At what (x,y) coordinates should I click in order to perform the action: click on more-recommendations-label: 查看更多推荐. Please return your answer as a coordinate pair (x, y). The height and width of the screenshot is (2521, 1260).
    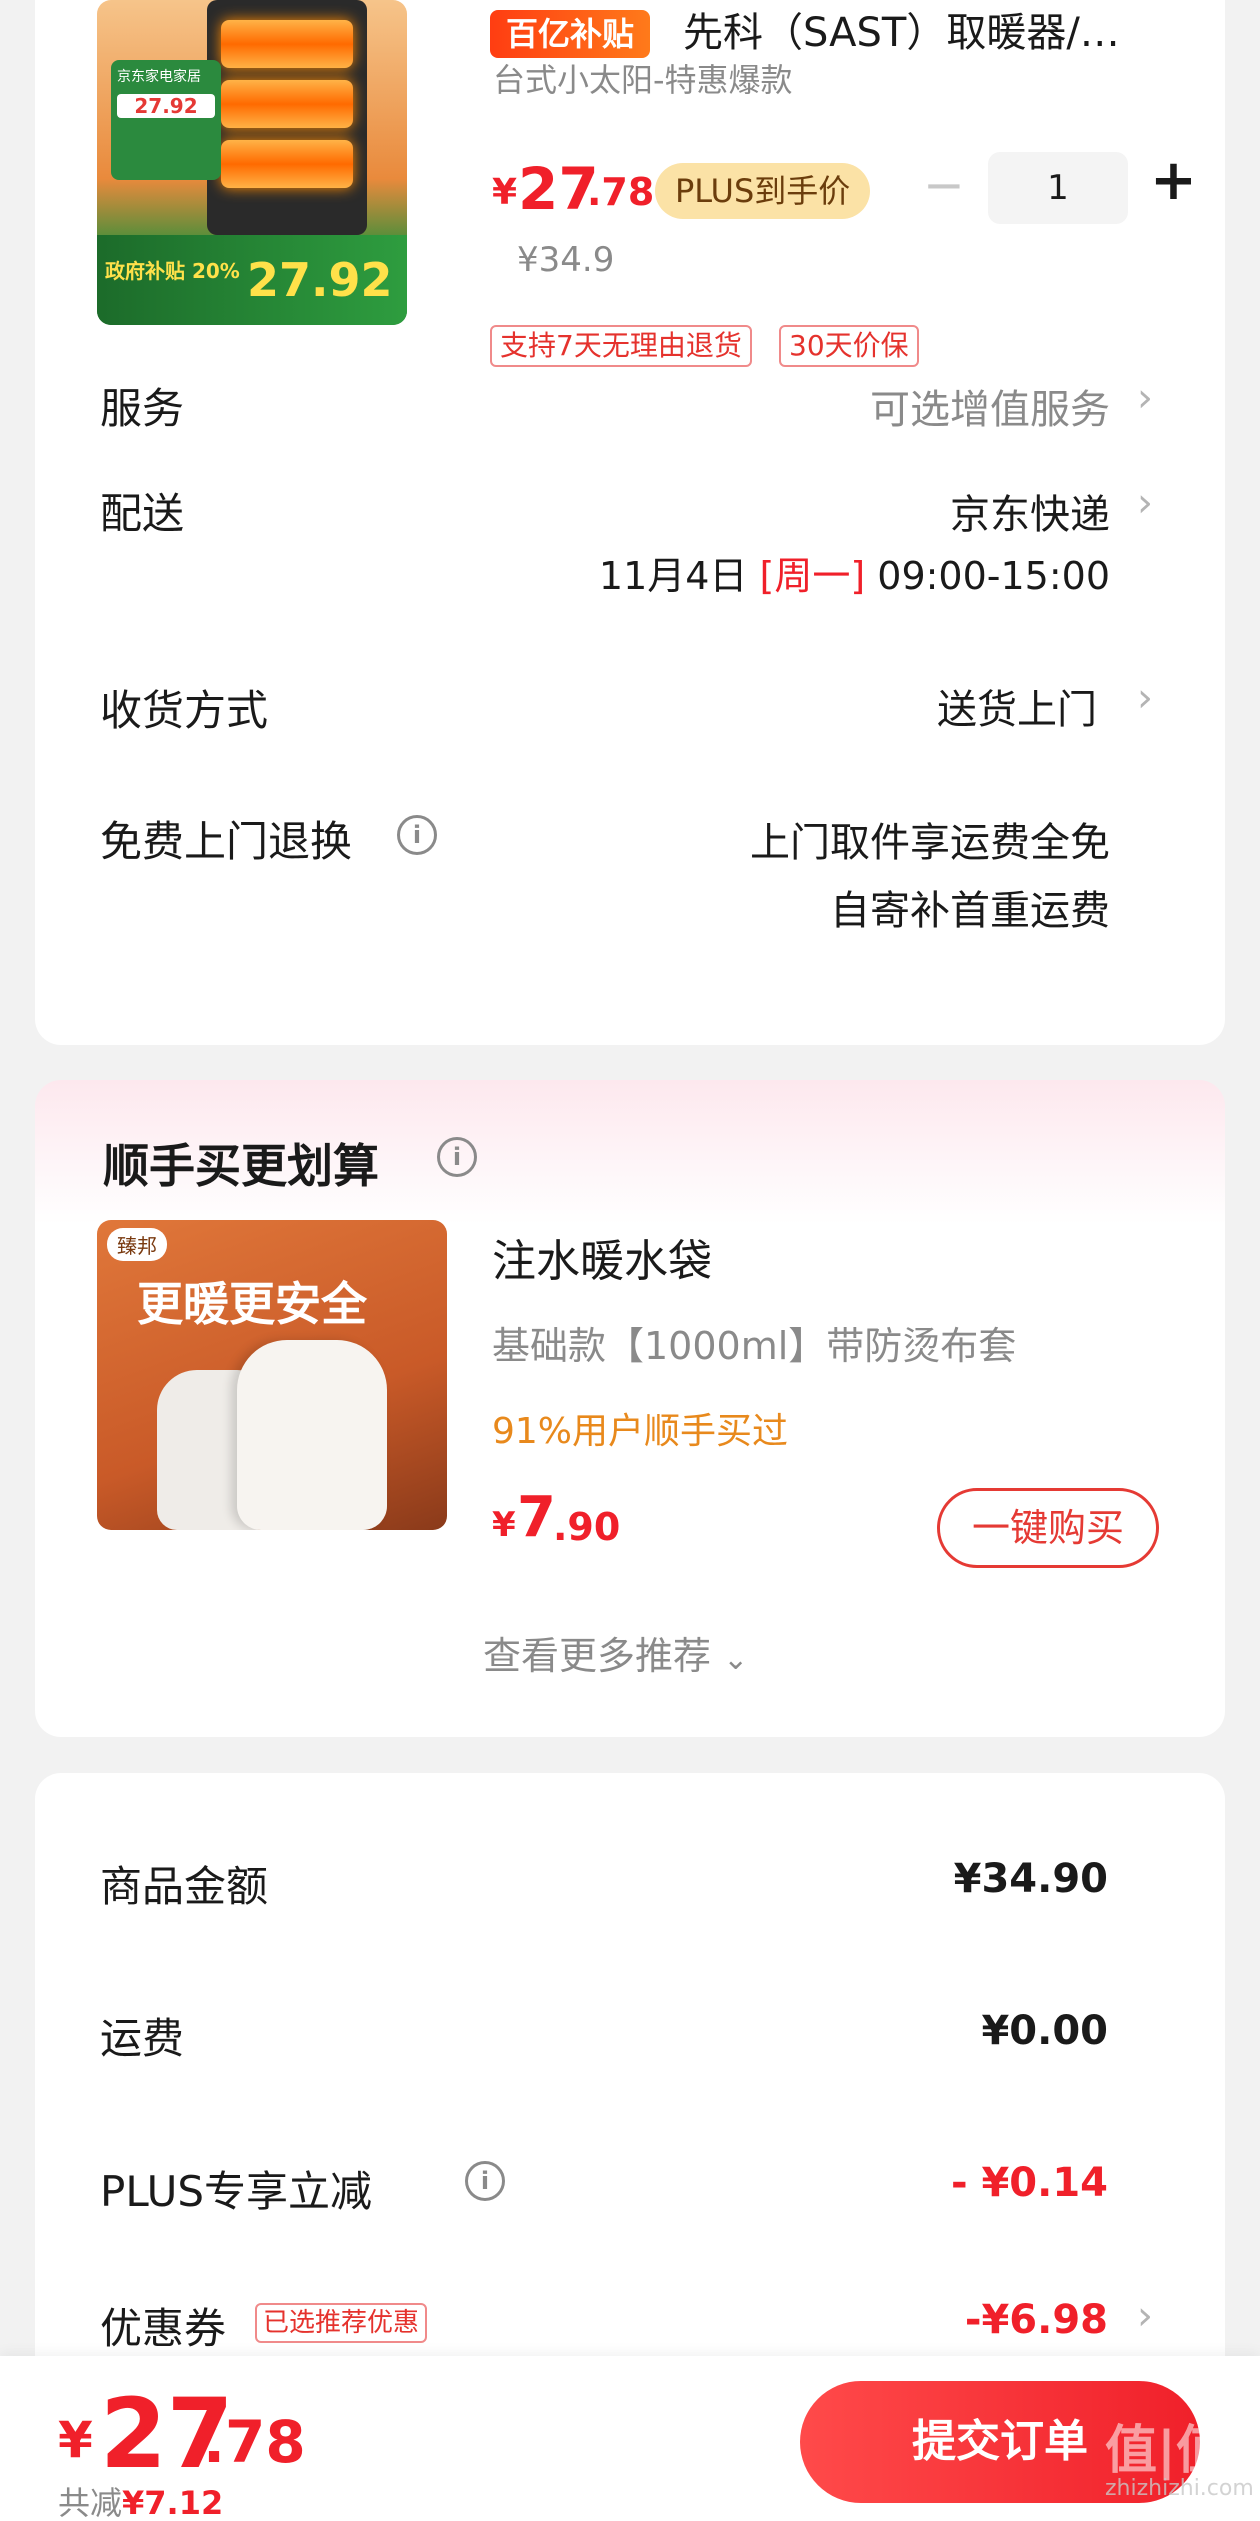
    Looking at the image, I should click on (597, 1656).